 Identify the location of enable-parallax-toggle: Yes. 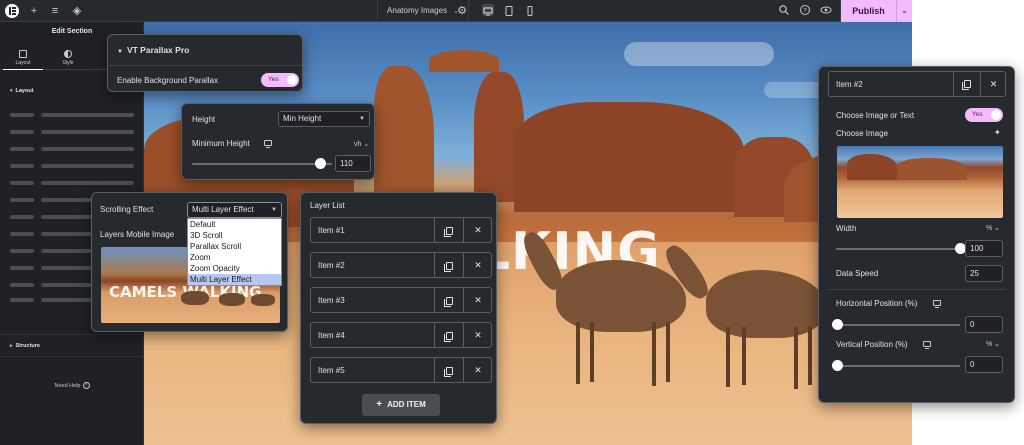
(280, 80).